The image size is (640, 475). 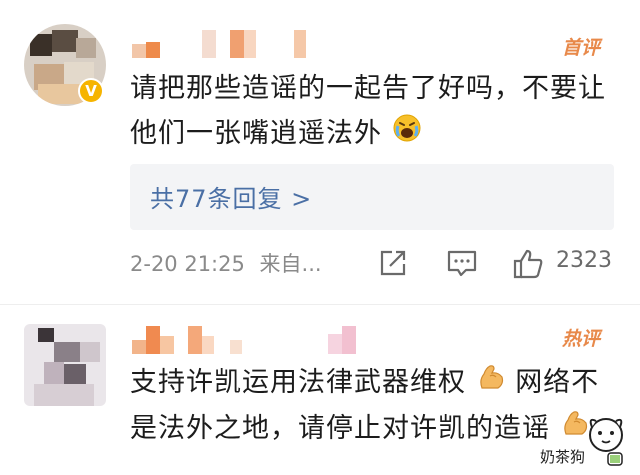 What do you see at coordinates (298, 382) in the screenshot?
I see `comment-text-line: 支持许凯运用法律武器维权` at bounding box center [298, 382].